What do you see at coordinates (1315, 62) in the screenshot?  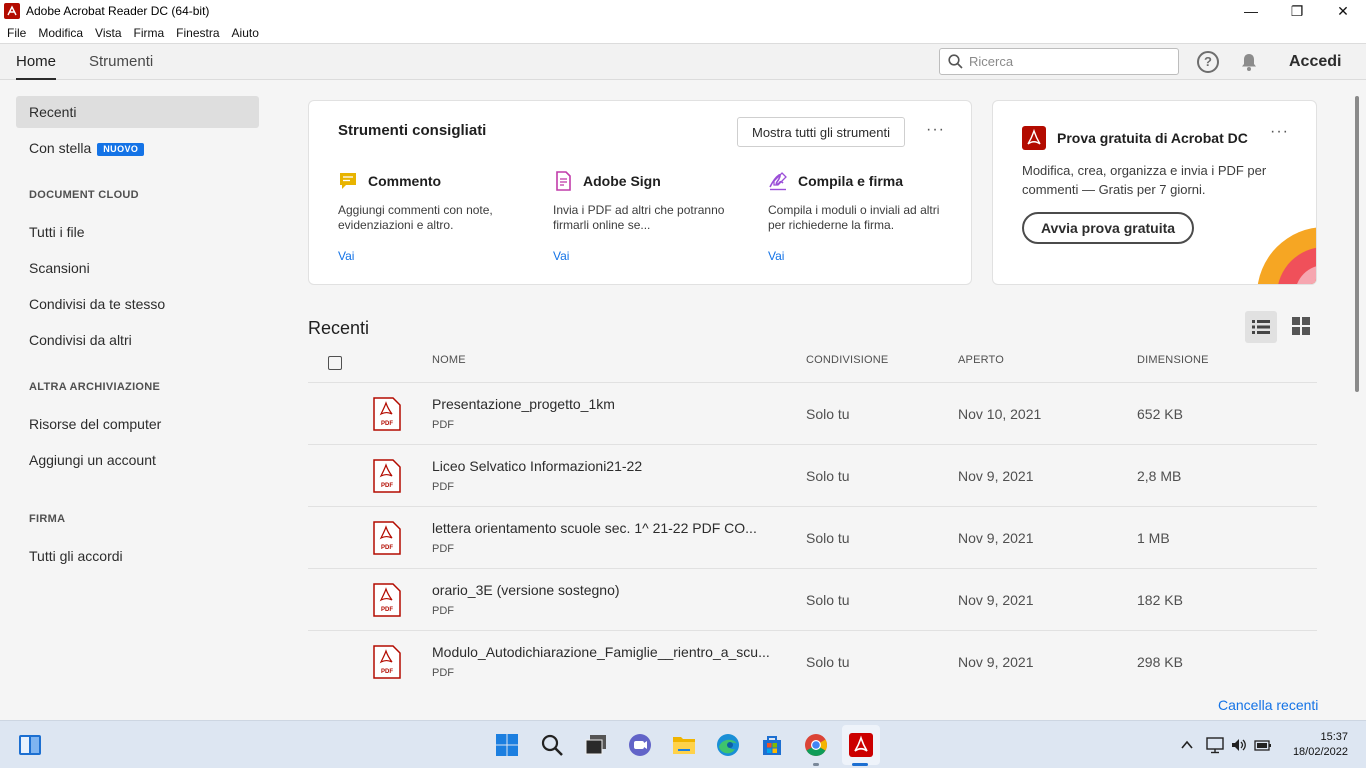 I see `login-button: Accedi` at bounding box center [1315, 62].